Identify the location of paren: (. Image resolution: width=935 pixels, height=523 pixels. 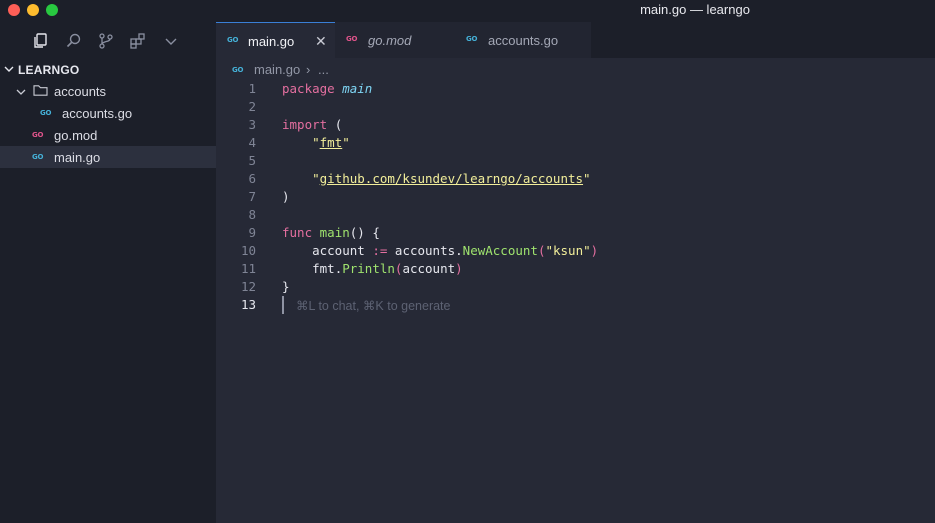
(338, 124).